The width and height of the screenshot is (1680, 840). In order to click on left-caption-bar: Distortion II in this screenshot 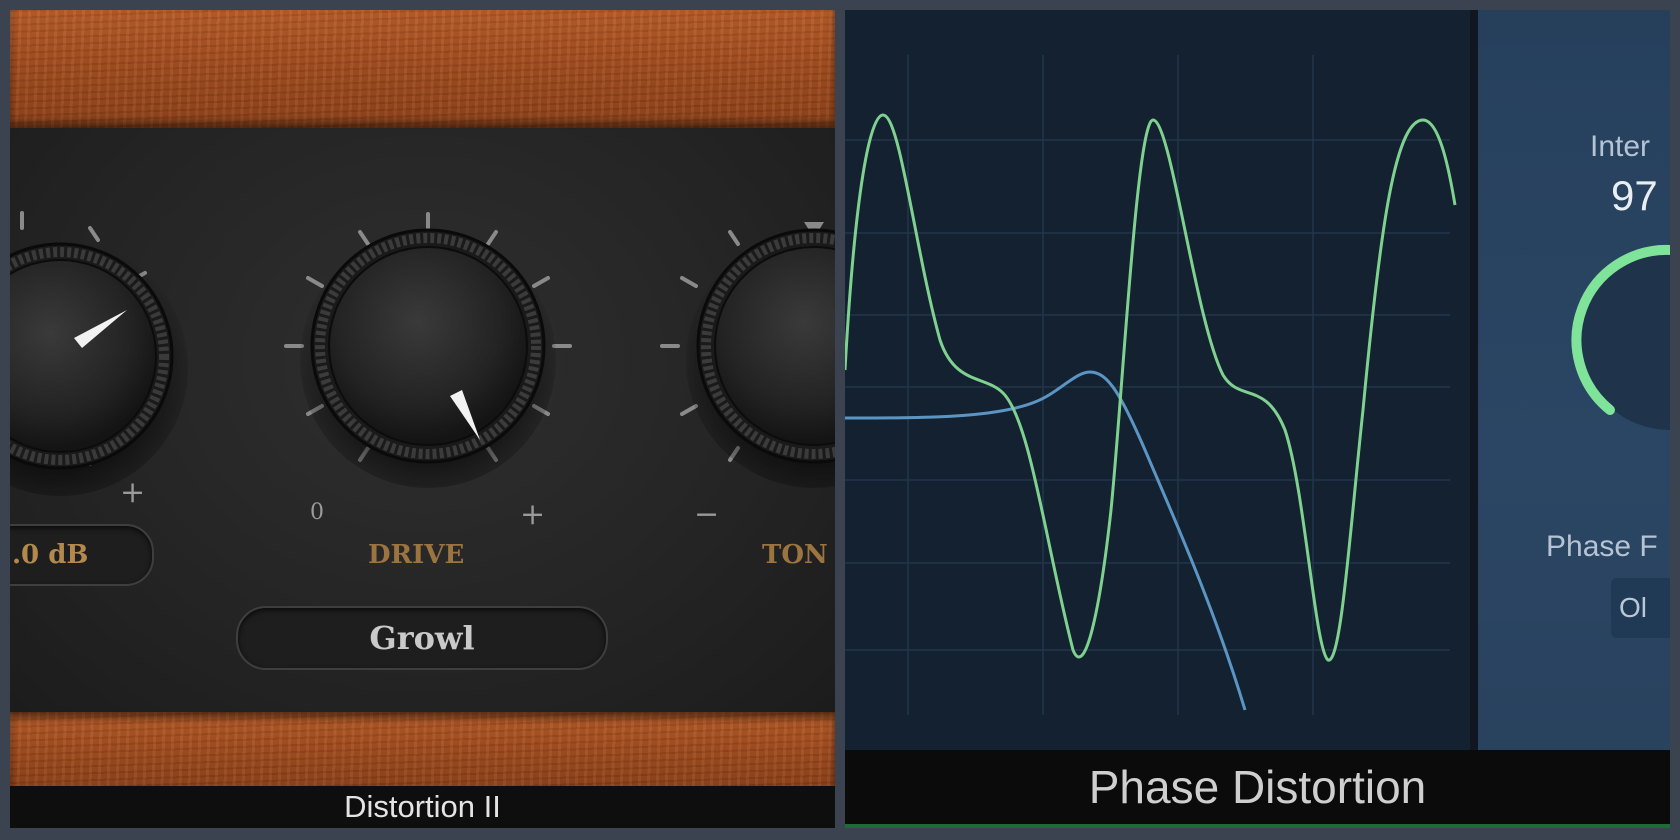, I will do `click(422, 807)`.